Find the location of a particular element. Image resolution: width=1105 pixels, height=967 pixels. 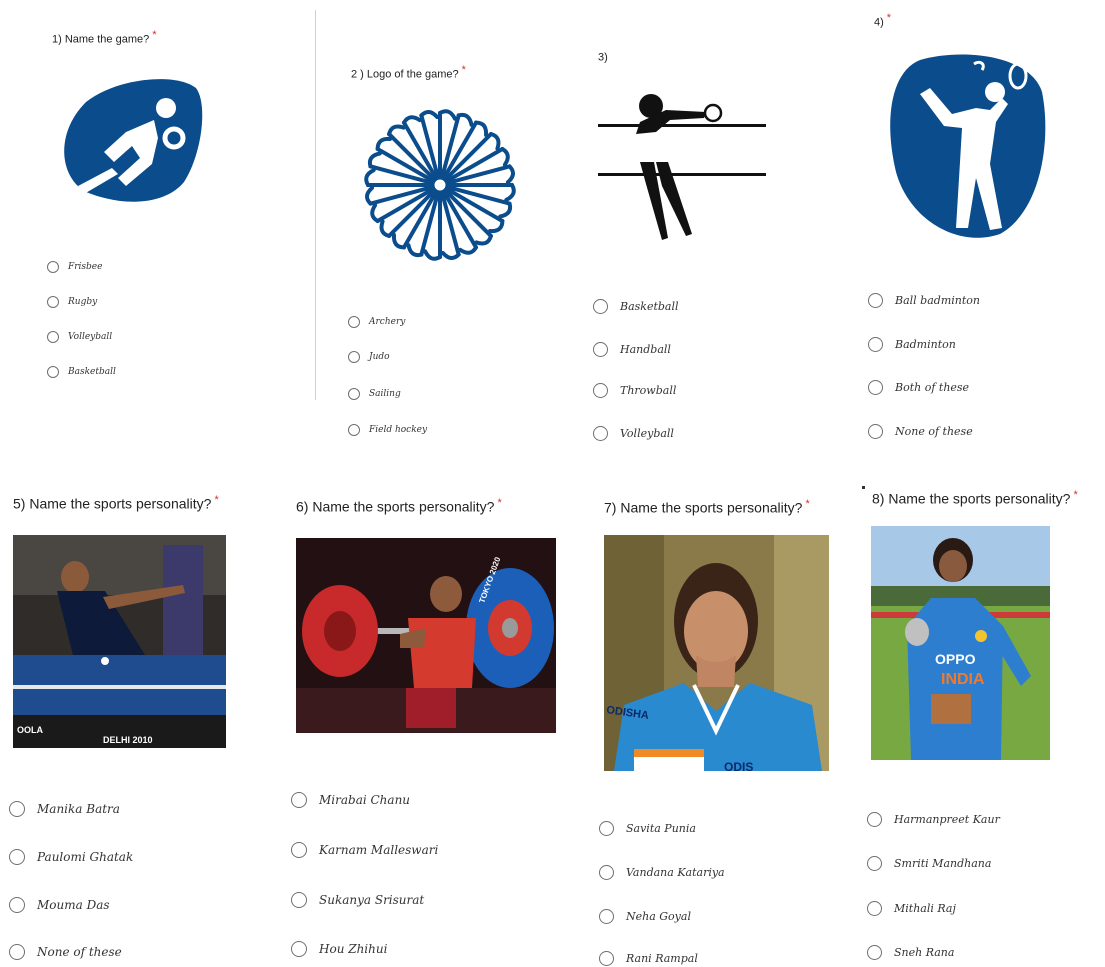

q7-option-4: Rani Rampal is located at coordinates (648, 958).